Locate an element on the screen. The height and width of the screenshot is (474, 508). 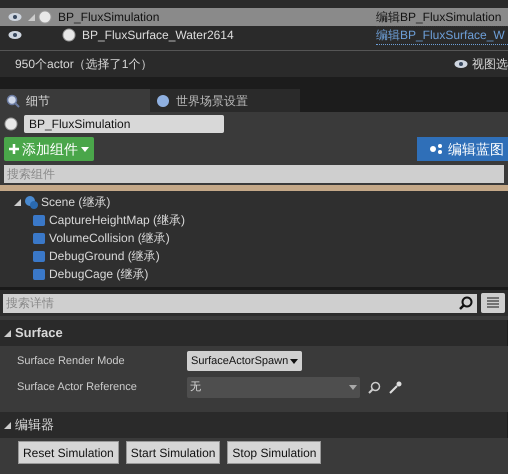
component-item: DebugGround (继承) is located at coordinates (104, 256).